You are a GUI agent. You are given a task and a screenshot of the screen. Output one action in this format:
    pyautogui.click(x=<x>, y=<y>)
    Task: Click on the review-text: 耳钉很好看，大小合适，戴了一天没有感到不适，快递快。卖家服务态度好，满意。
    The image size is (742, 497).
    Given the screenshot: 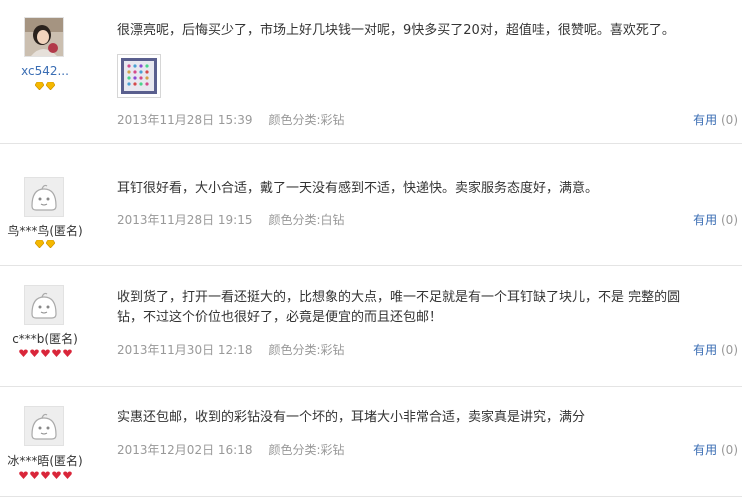 What is the action you would take?
    pyautogui.click(x=358, y=188)
    